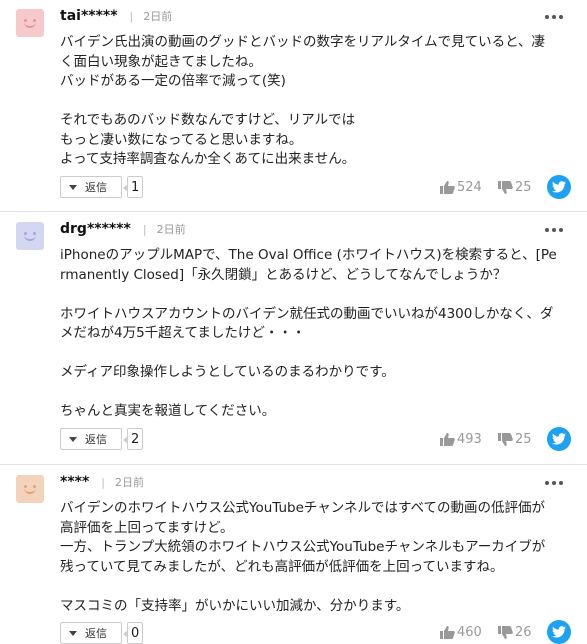 This screenshot has height=644, width=587. Describe the element at coordinates (161, 61) in the screenshot. I see `comment-line: く面白い現象が起きてましたね。` at that location.